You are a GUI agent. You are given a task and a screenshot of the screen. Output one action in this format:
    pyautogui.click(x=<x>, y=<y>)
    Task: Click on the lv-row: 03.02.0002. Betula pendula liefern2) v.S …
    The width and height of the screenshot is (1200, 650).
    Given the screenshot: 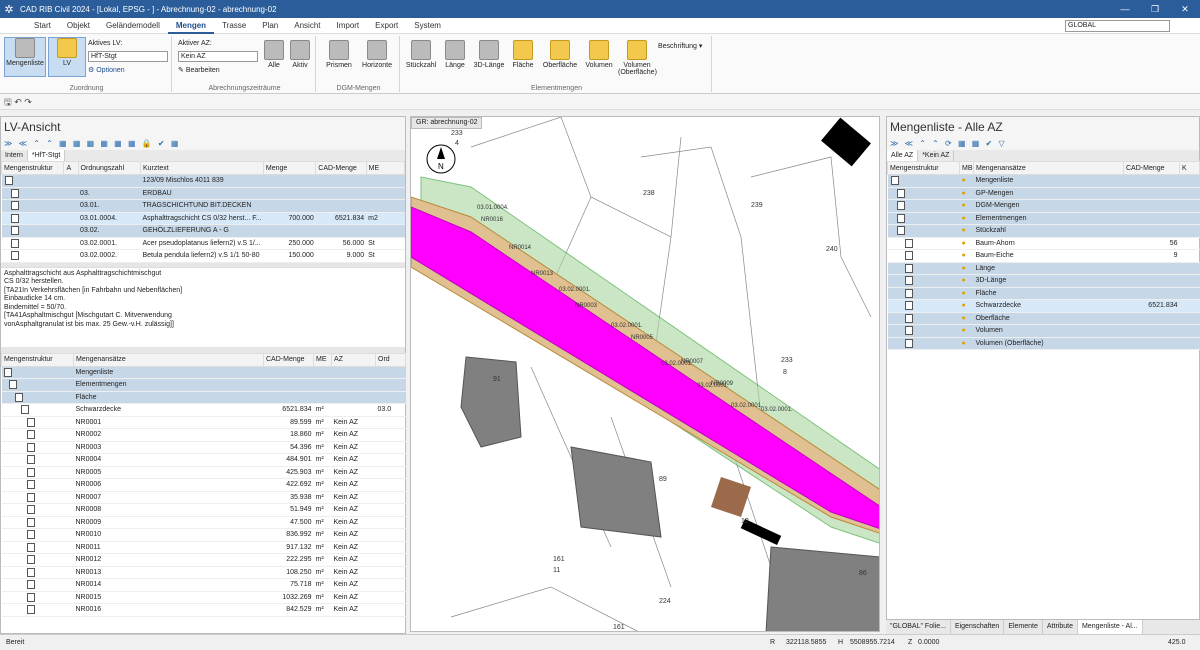 What is the action you would take?
    pyautogui.click(x=203, y=256)
    